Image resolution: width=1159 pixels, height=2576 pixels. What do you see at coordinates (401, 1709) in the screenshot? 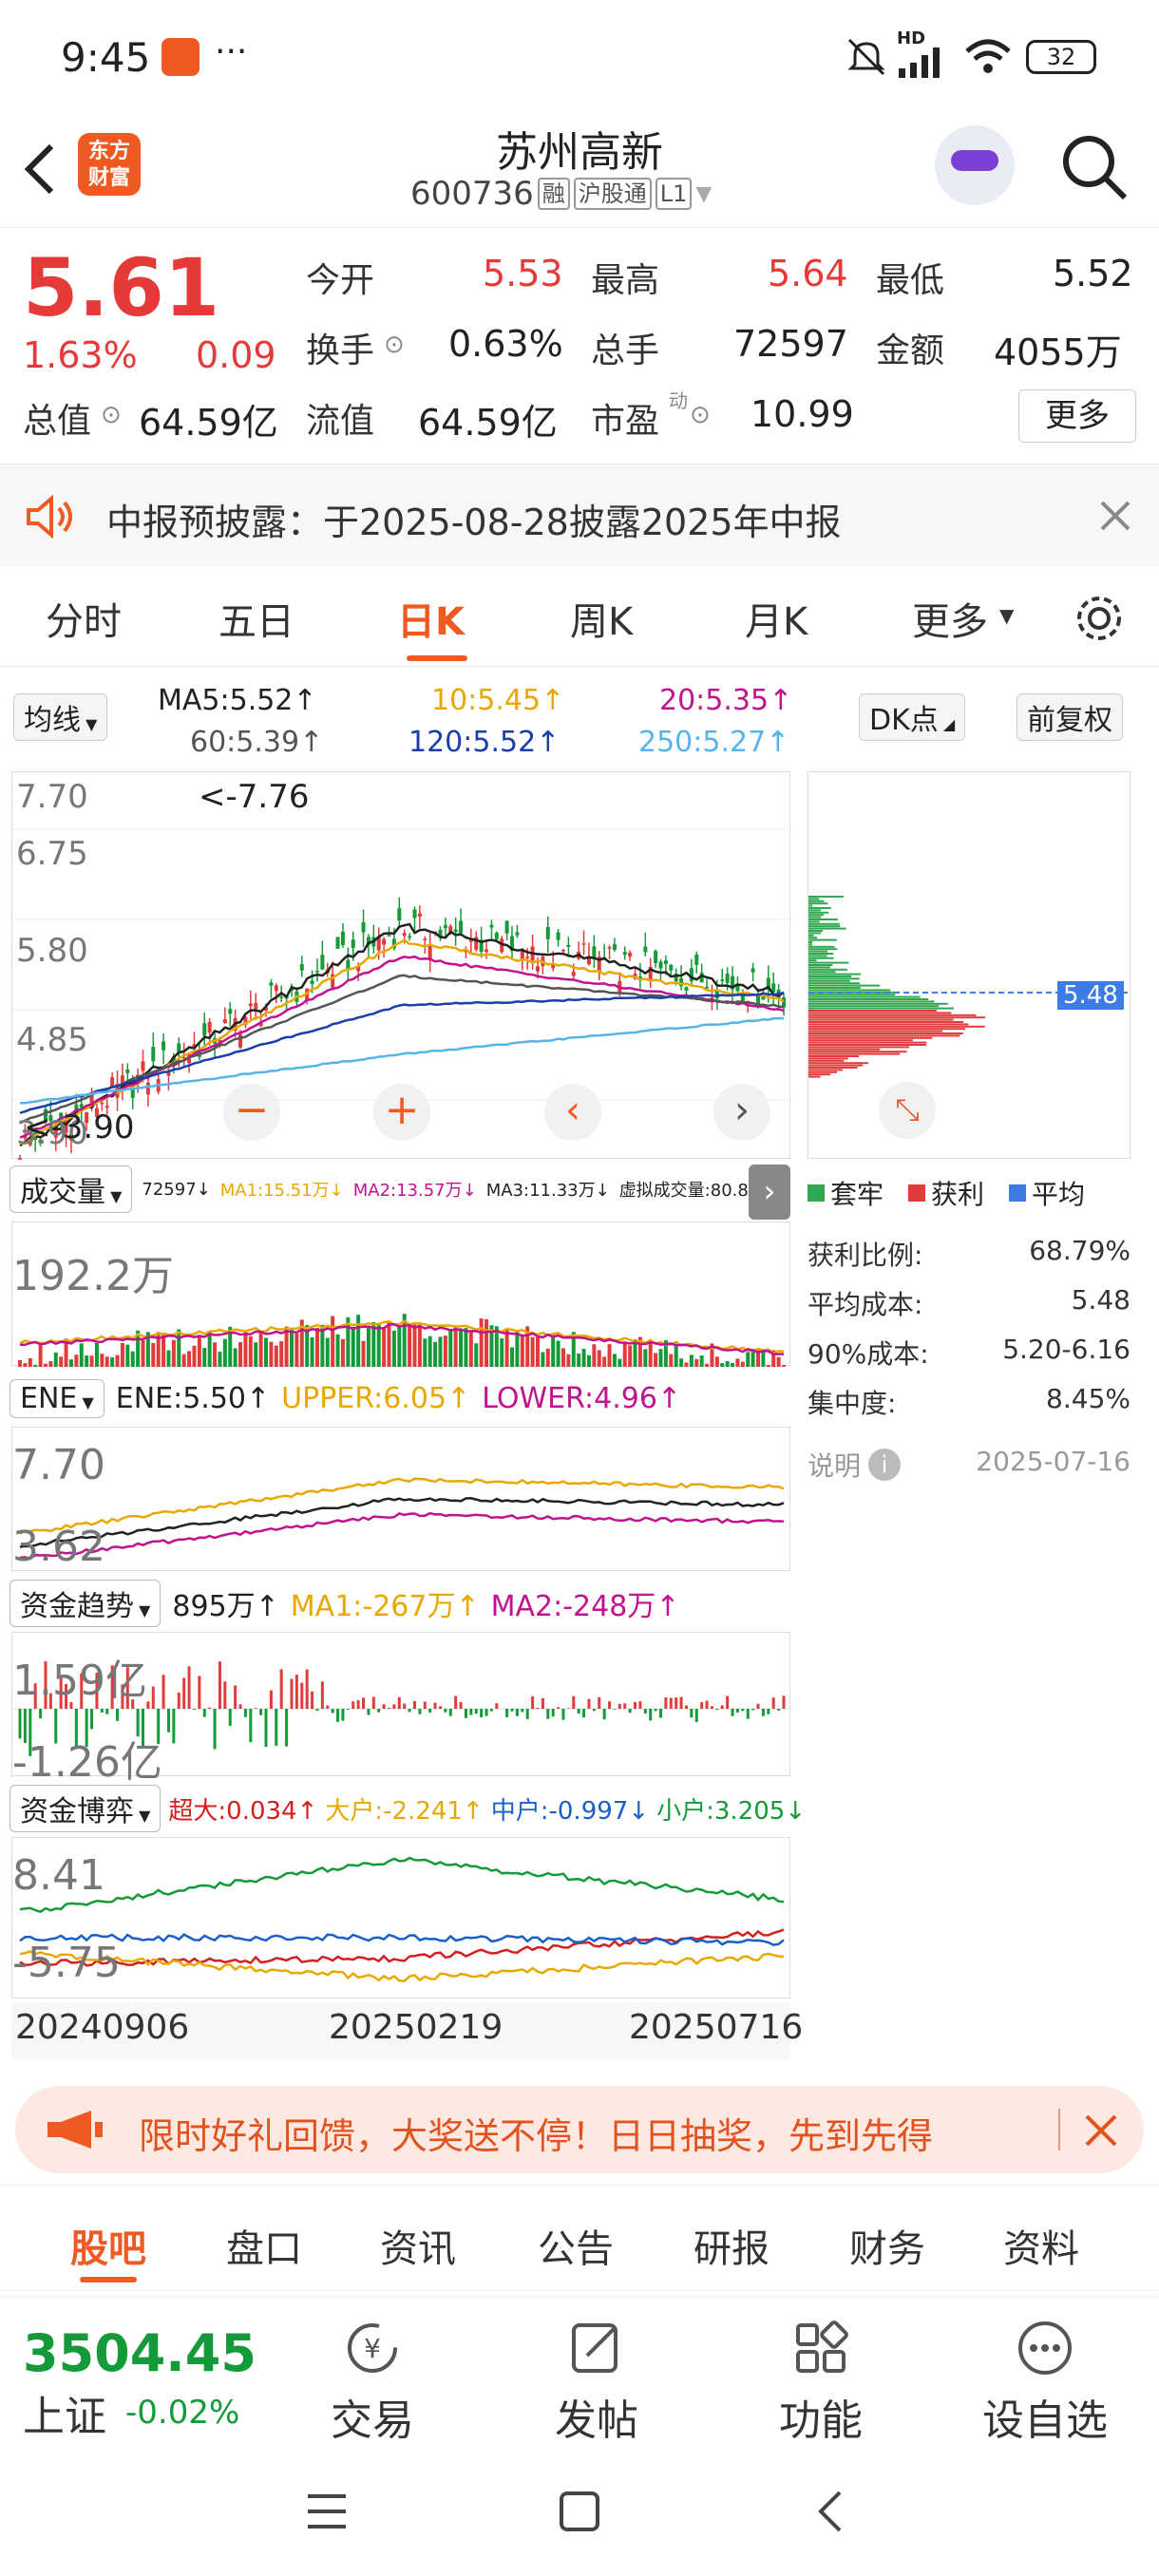
I see `fund-trend-chart: 1.59亿 -1.26亿` at bounding box center [401, 1709].